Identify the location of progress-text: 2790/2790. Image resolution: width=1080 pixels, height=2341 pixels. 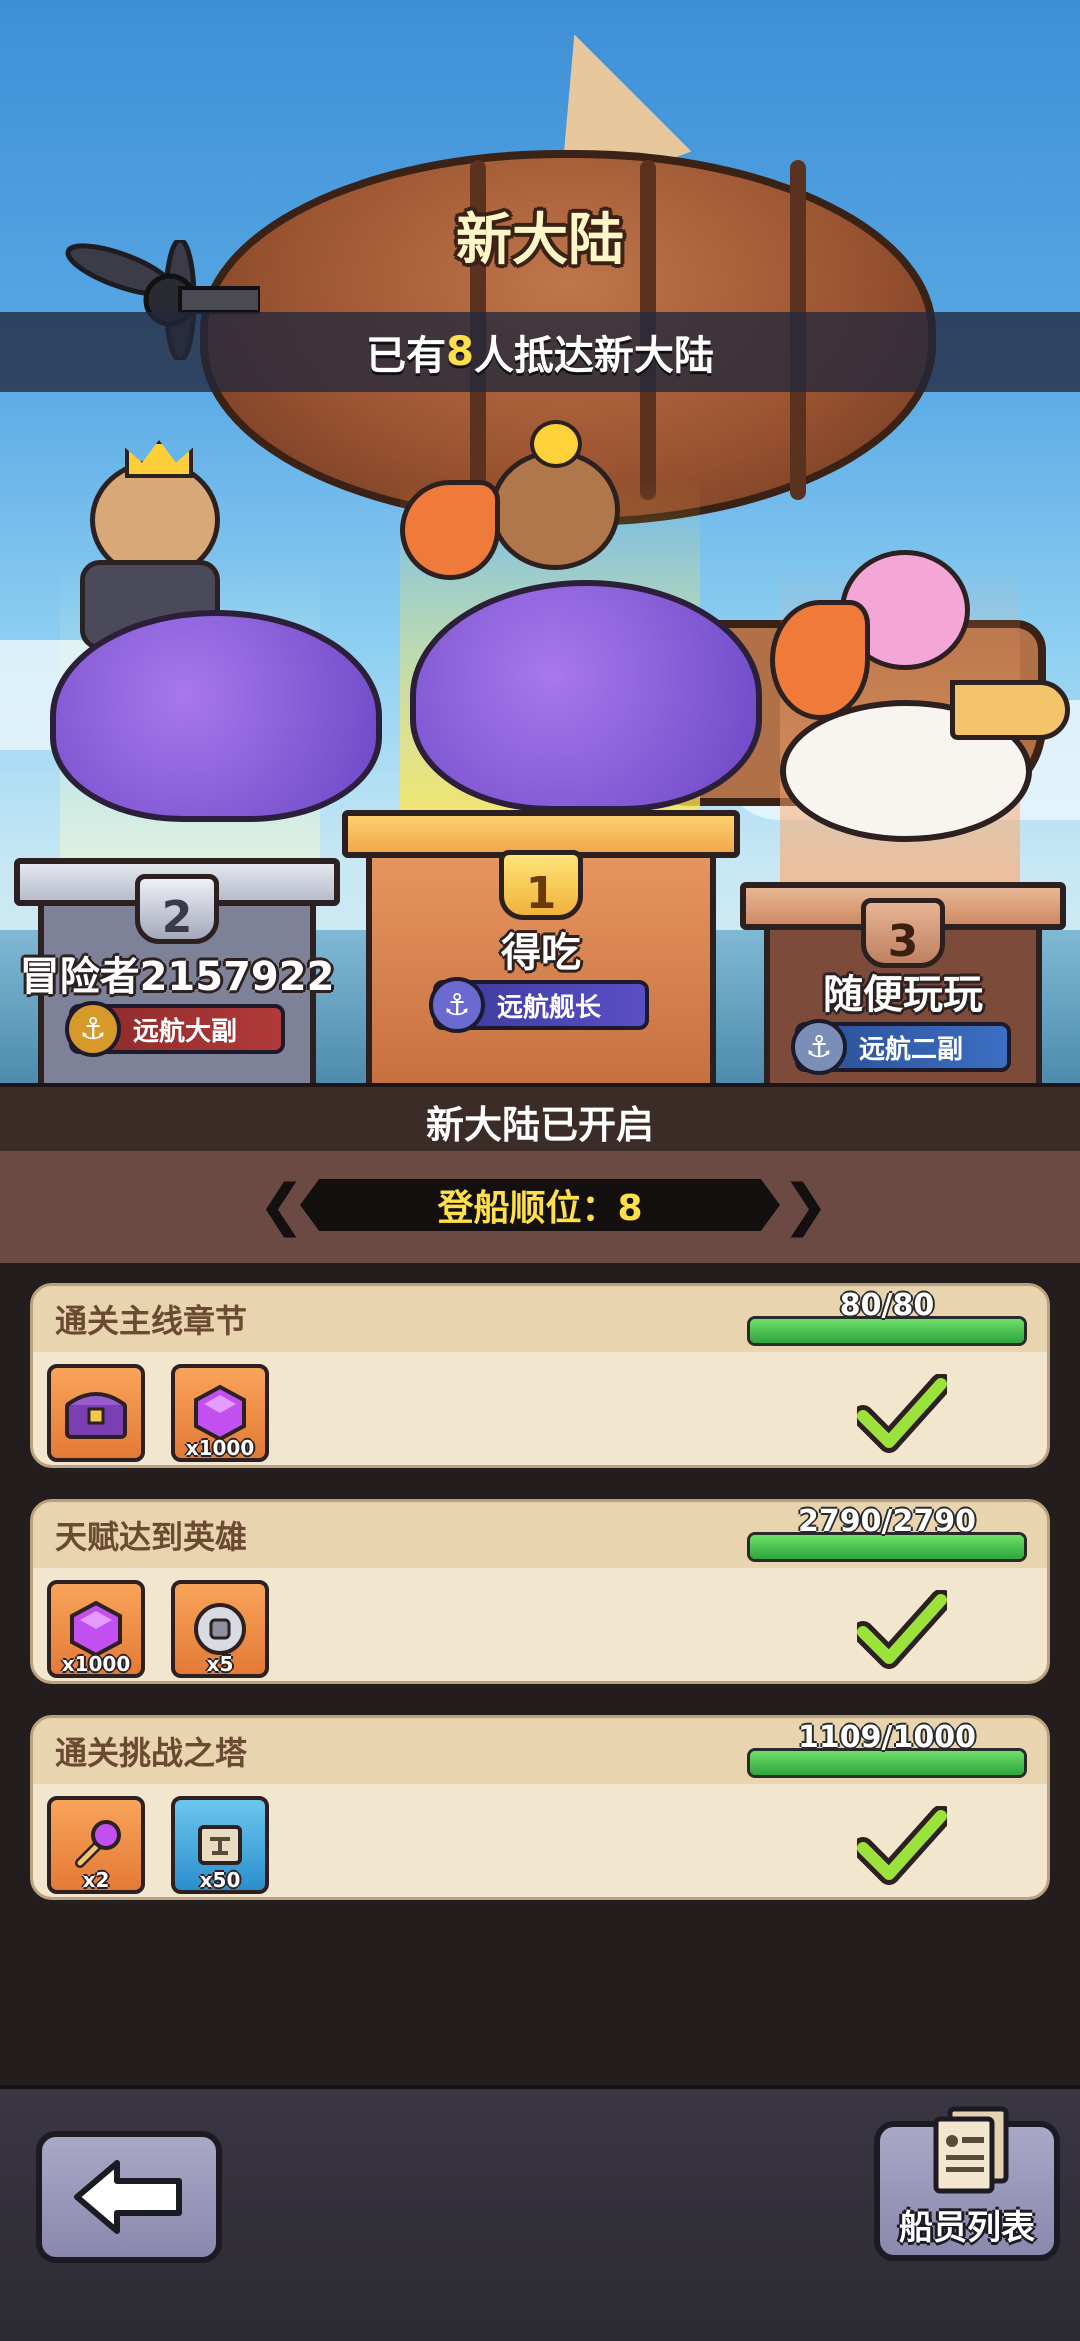
(887, 1521).